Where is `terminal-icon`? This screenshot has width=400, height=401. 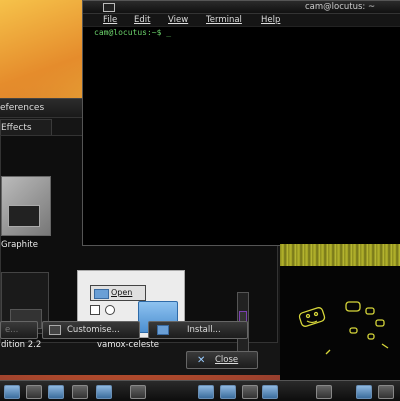 terminal-icon is located at coordinates (109, 7).